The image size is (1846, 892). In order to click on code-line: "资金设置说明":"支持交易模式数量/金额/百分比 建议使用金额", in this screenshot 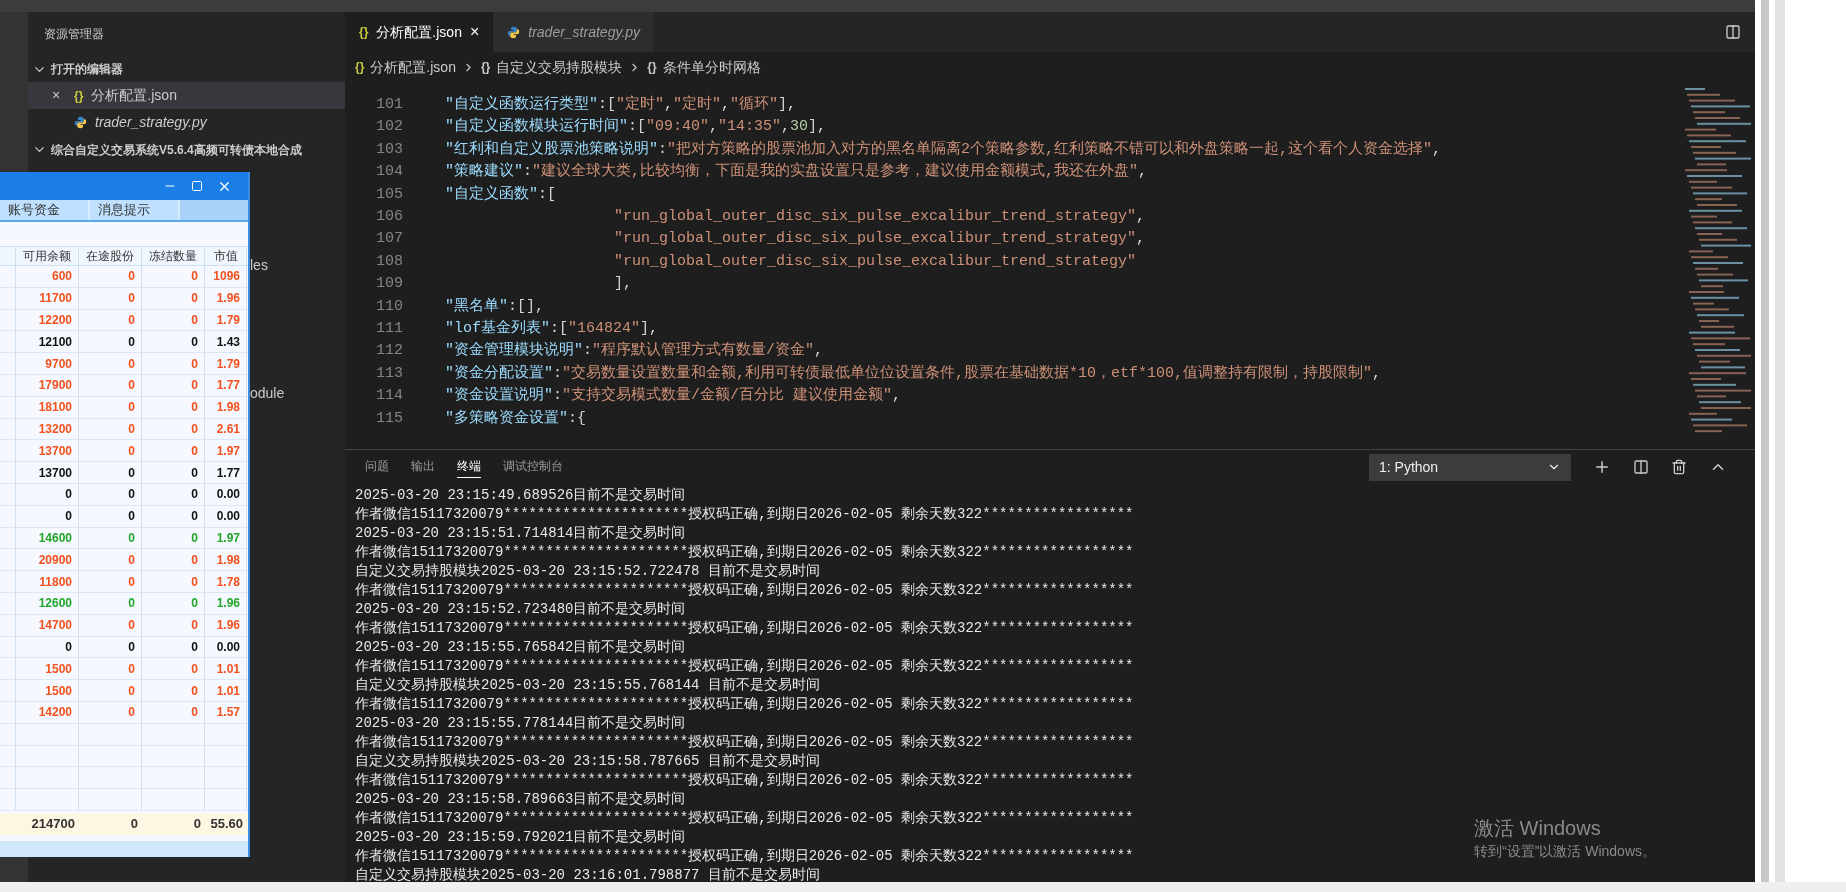, I will do `click(673, 396)`.